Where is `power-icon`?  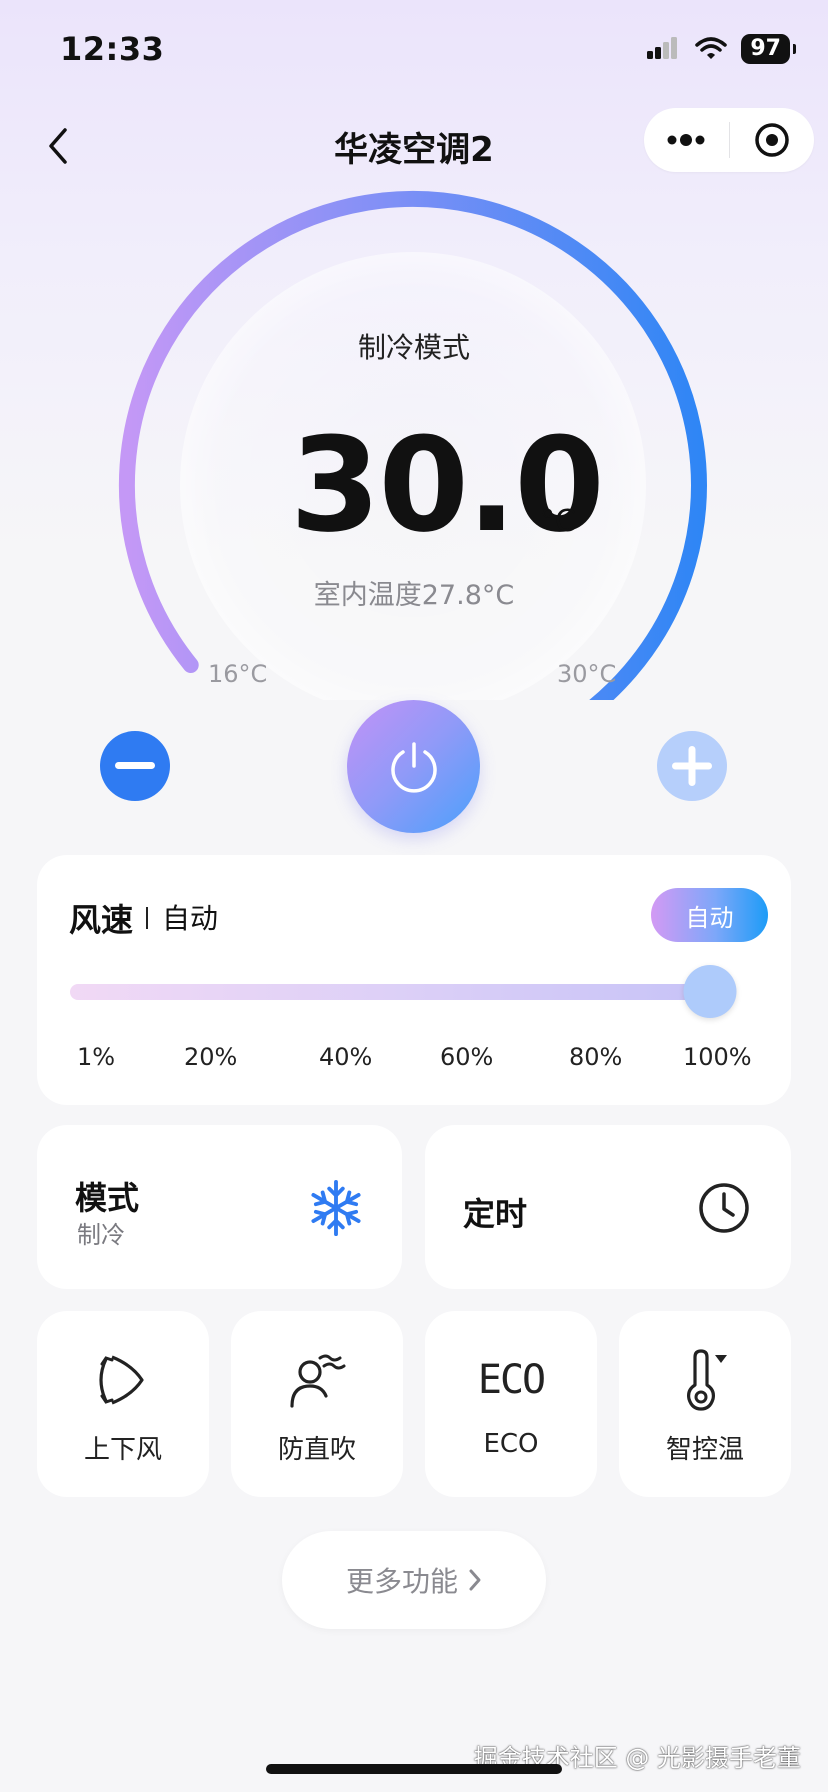 power-icon is located at coordinates (413, 767).